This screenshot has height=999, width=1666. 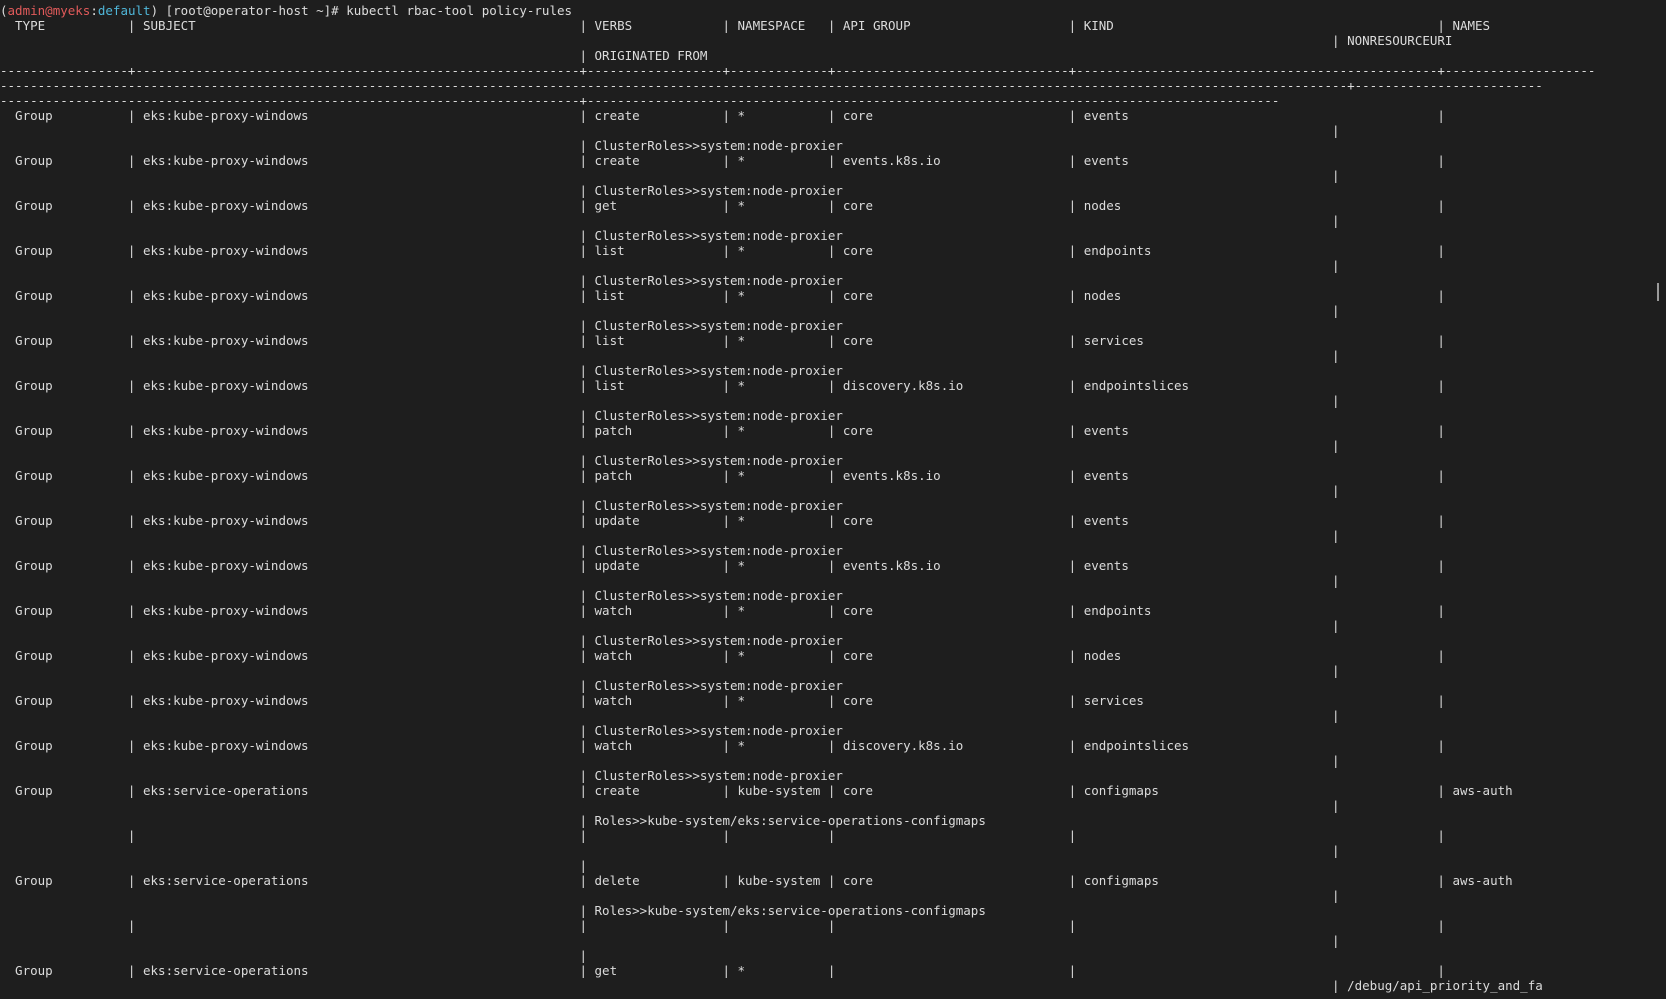 What do you see at coordinates (71, 10) in the screenshot?
I see `prompt-cluster: myeks` at bounding box center [71, 10].